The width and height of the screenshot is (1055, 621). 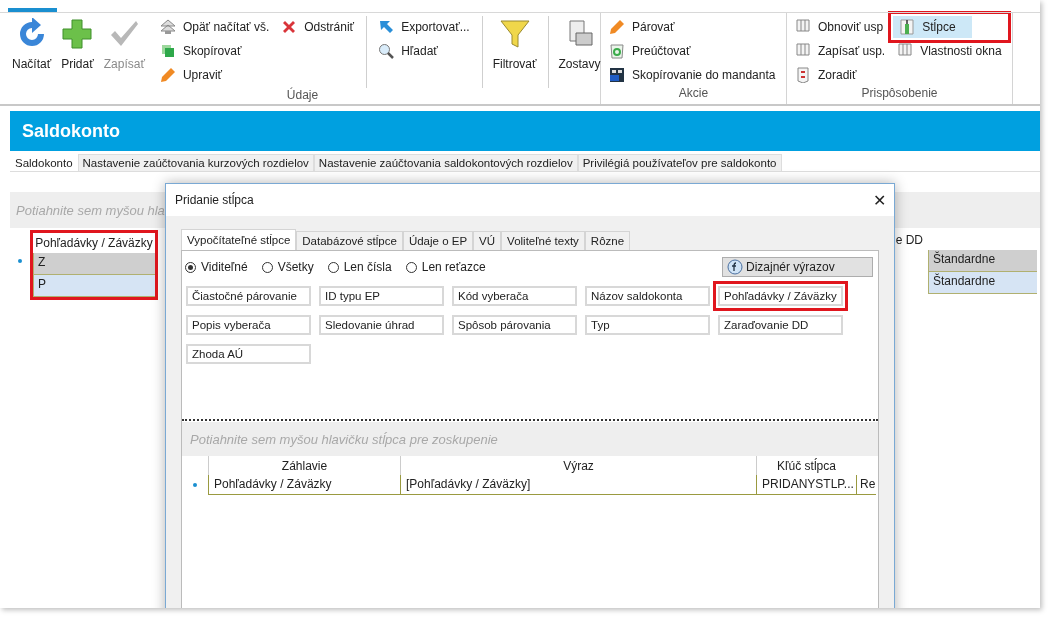 I want to click on tab: VÚ, so click(x=487, y=240).